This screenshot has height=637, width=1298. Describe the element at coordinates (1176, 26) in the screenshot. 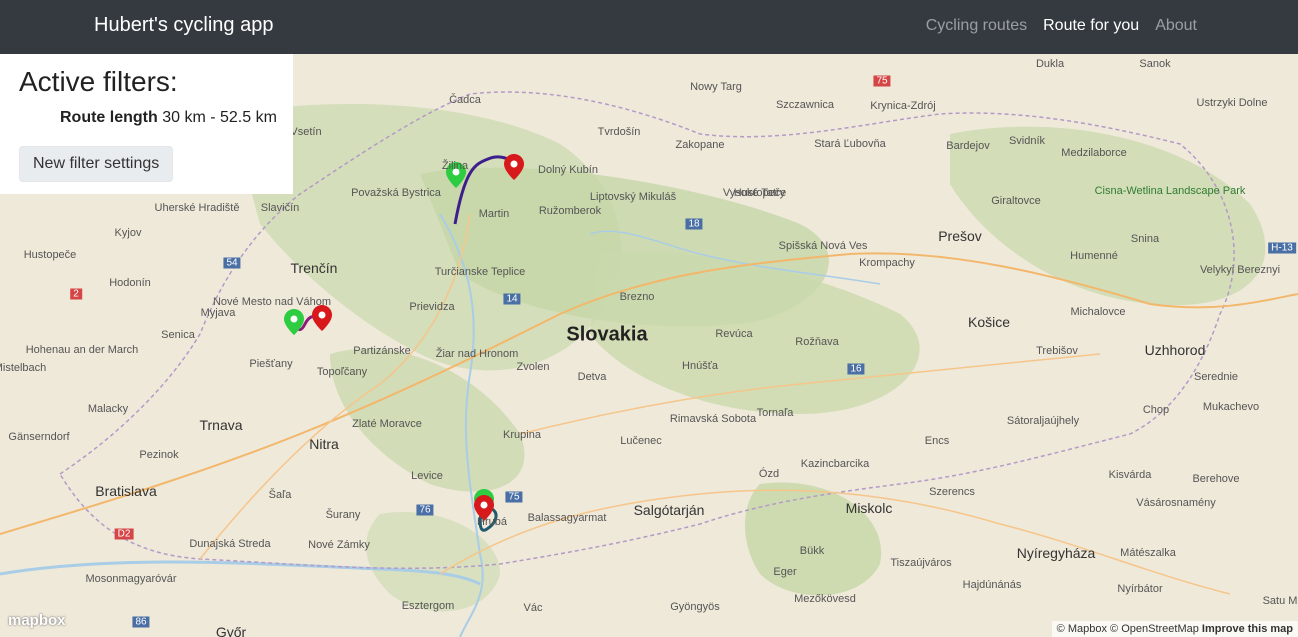

I see `nav-link-about: About` at that location.